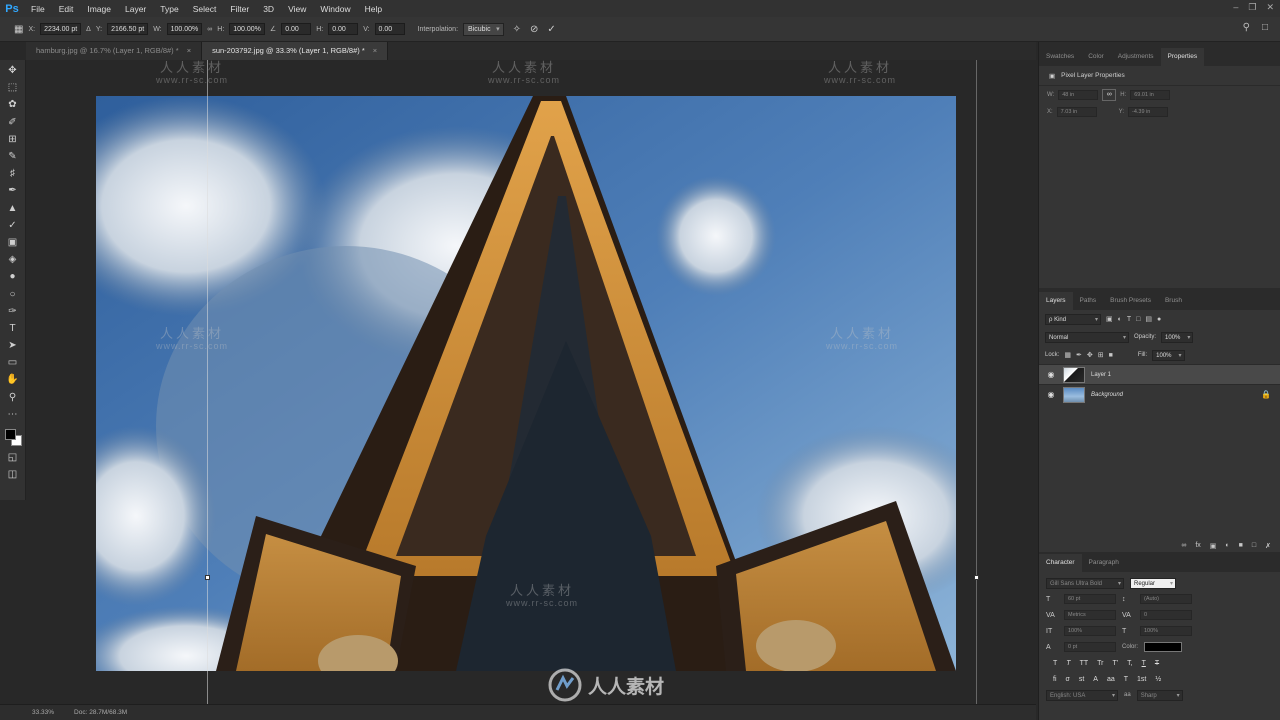  I want to click on language-select: English: USA, so click(1082, 695).